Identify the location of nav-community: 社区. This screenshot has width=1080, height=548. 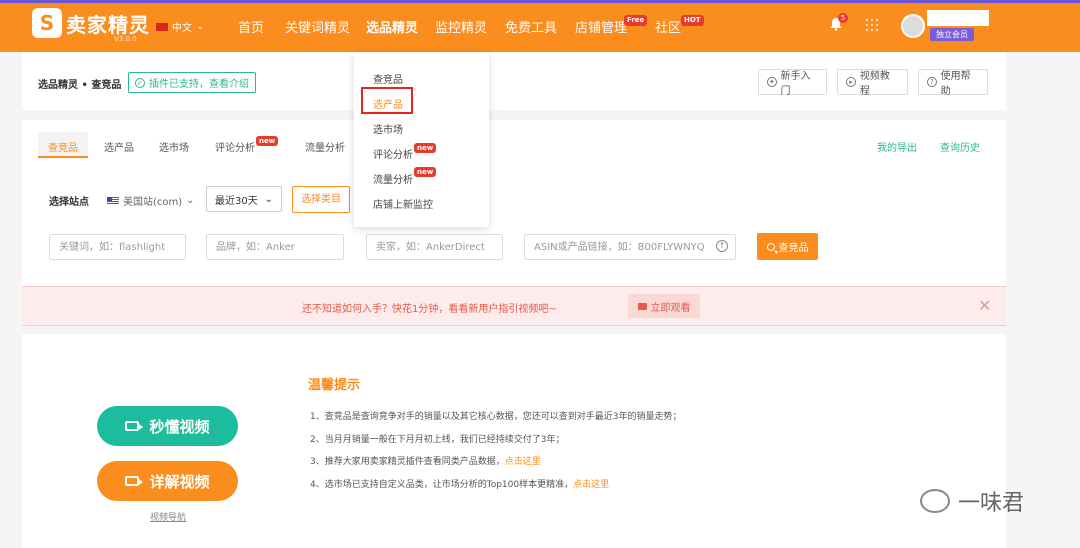
(668, 26).